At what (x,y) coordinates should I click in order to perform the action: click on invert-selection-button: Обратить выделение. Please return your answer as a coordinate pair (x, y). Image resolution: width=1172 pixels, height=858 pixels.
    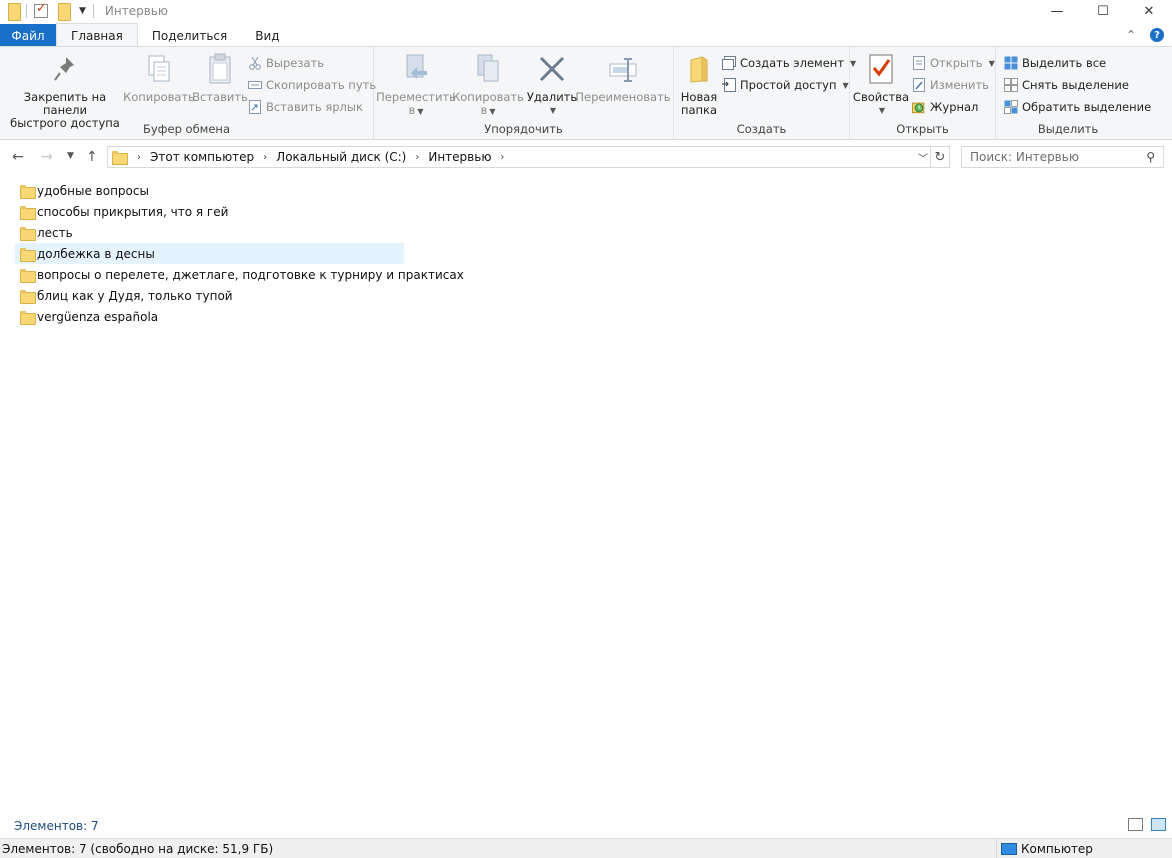
    Looking at the image, I should click on (1077, 107).